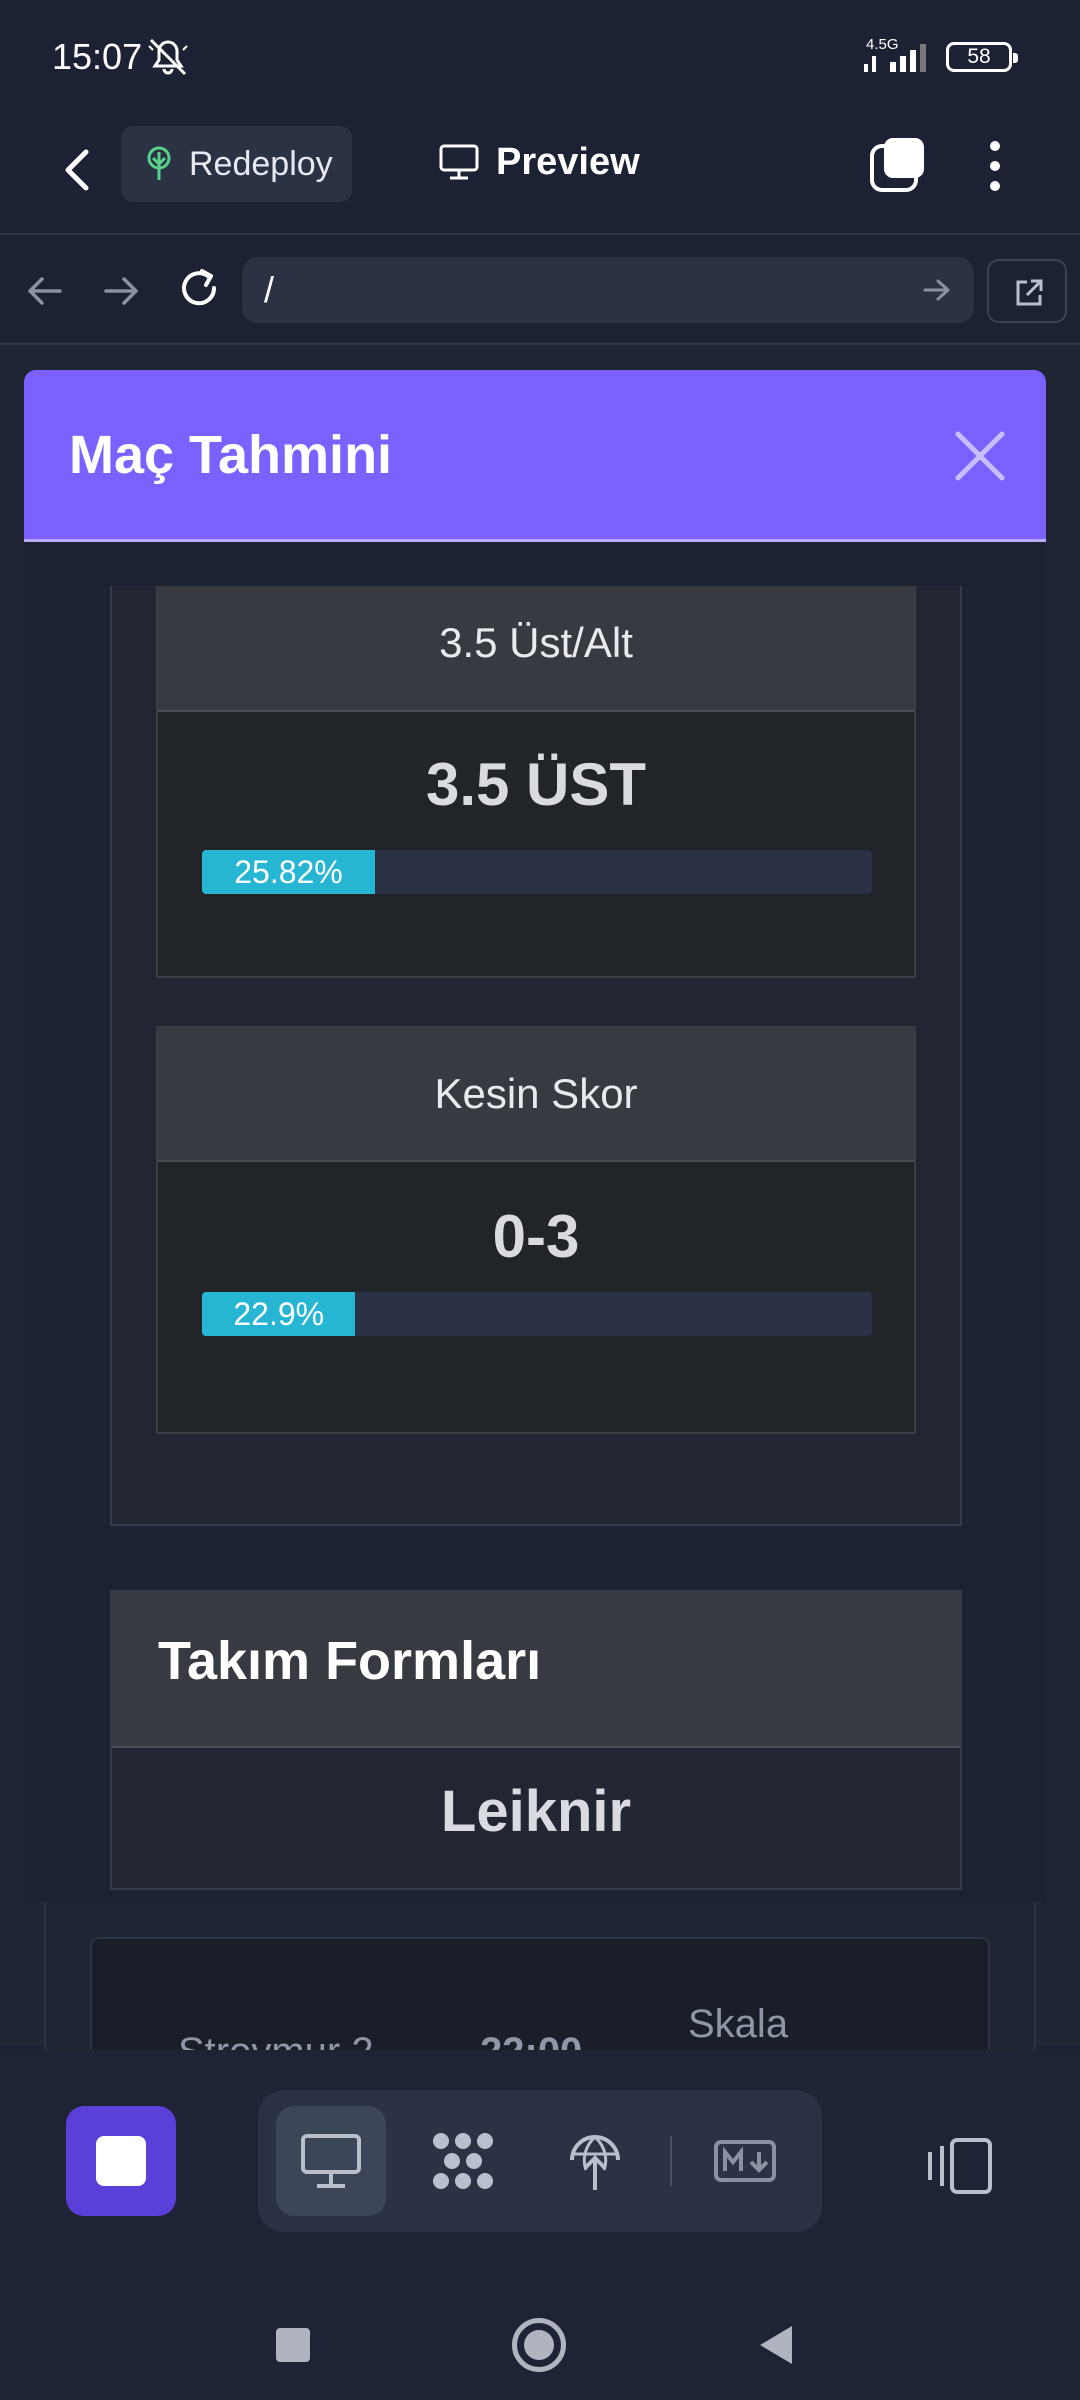 This screenshot has height=2400, width=1080. What do you see at coordinates (44, 291) in the screenshot?
I see `browser-back-icon` at bounding box center [44, 291].